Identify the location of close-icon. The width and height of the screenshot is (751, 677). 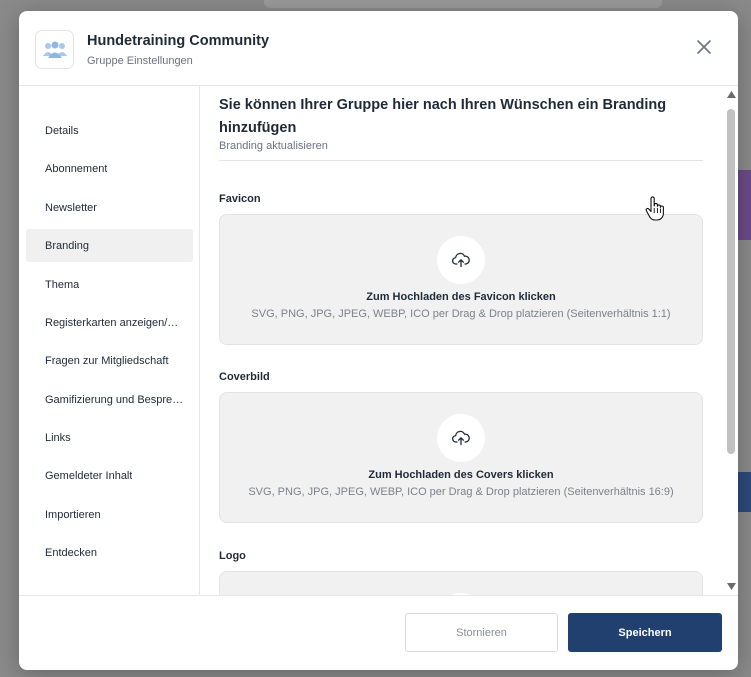
(704, 47).